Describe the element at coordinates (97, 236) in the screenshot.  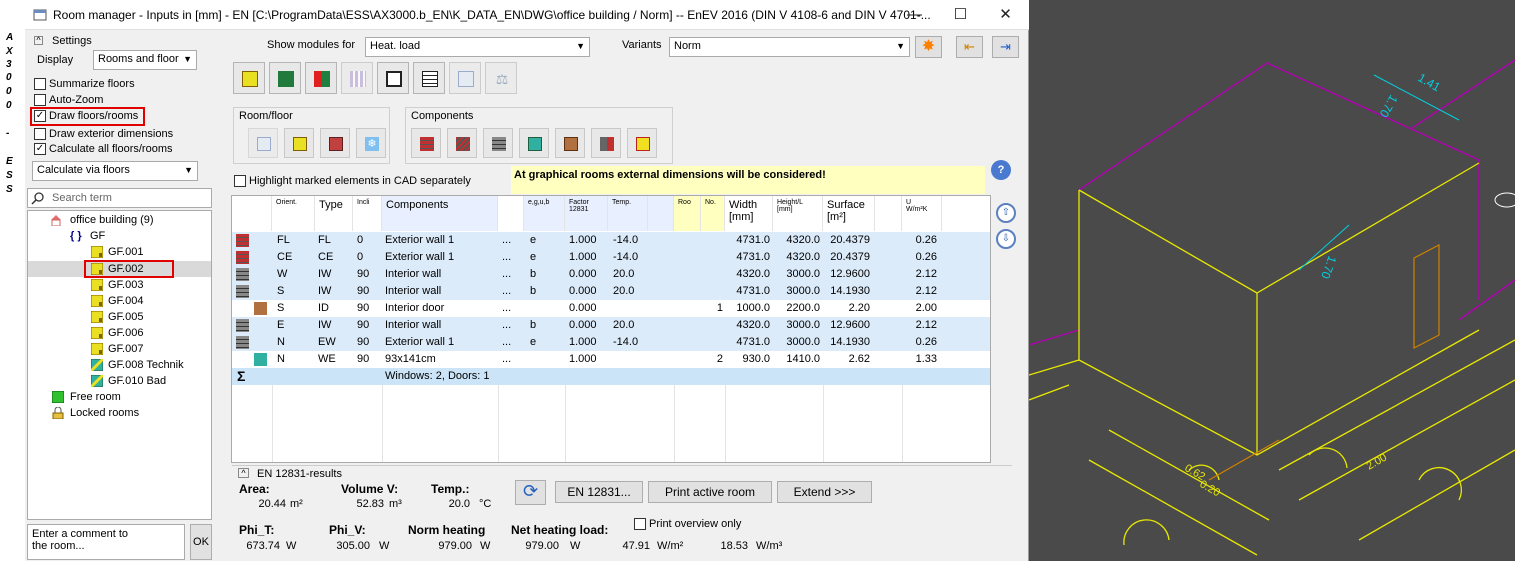
I see `tree-floor: GF` at that location.